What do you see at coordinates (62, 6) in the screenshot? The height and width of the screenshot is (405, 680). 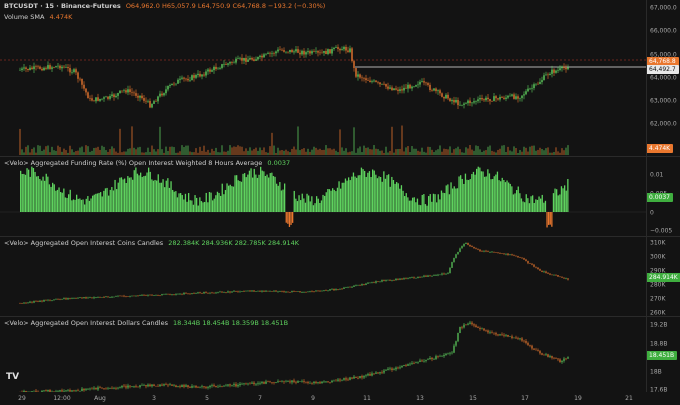 I see `symbol-label: BTCUSDT · 15 · Binance-Futures` at bounding box center [62, 6].